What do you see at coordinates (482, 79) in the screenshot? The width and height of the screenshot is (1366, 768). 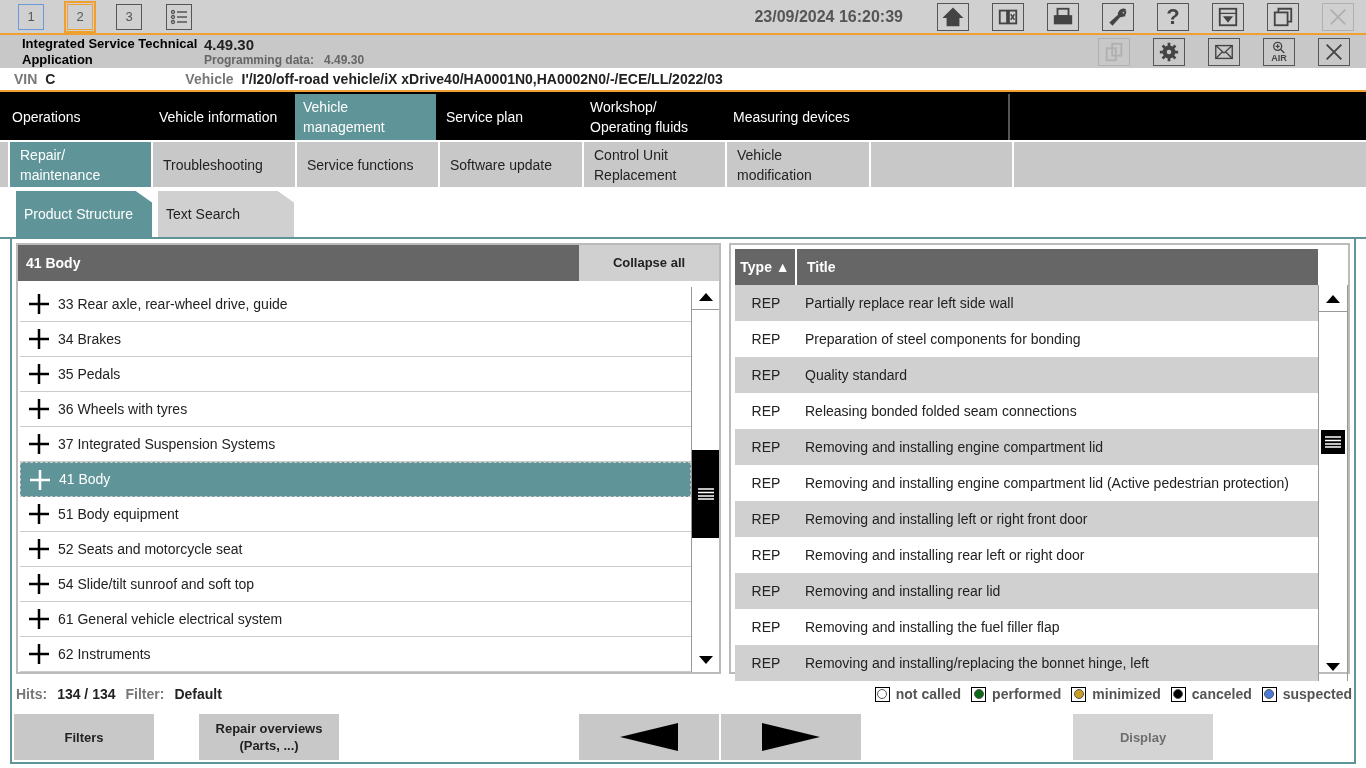 I see `vehicle-value: I'/I20/off-road vehicle/iX xDrive40/HA0001N0,HA0002N0/-/ECE/LL/2022/03` at bounding box center [482, 79].